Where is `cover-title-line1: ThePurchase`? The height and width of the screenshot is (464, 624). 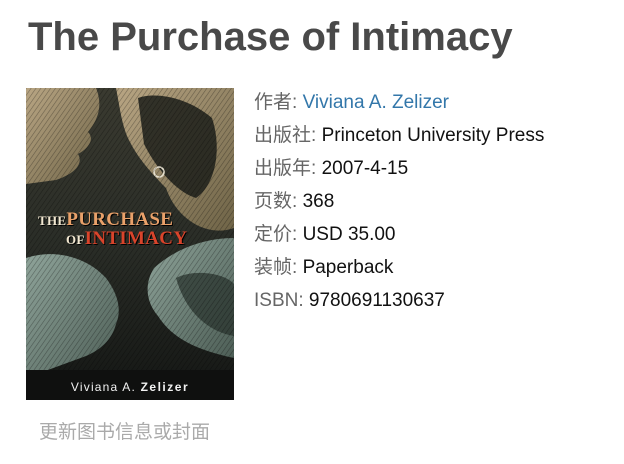
cover-title-line1: ThePurchase is located at coordinates (136, 219).